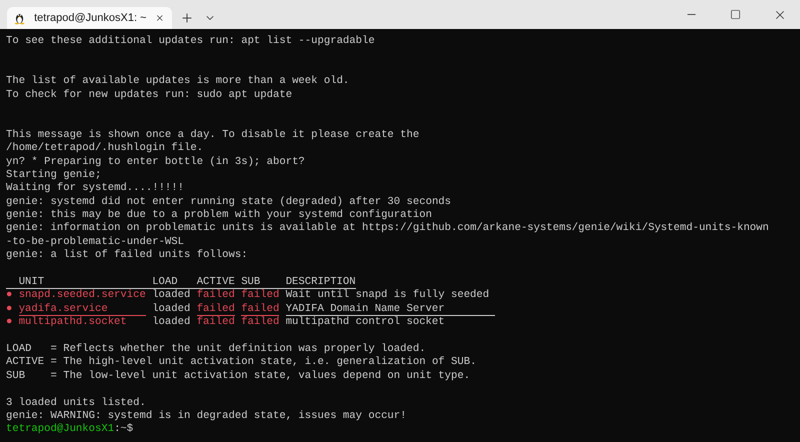  What do you see at coordinates (388, 296) in the screenshot?
I see `unit-description: Wait until snapd is fully seeded` at bounding box center [388, 296].